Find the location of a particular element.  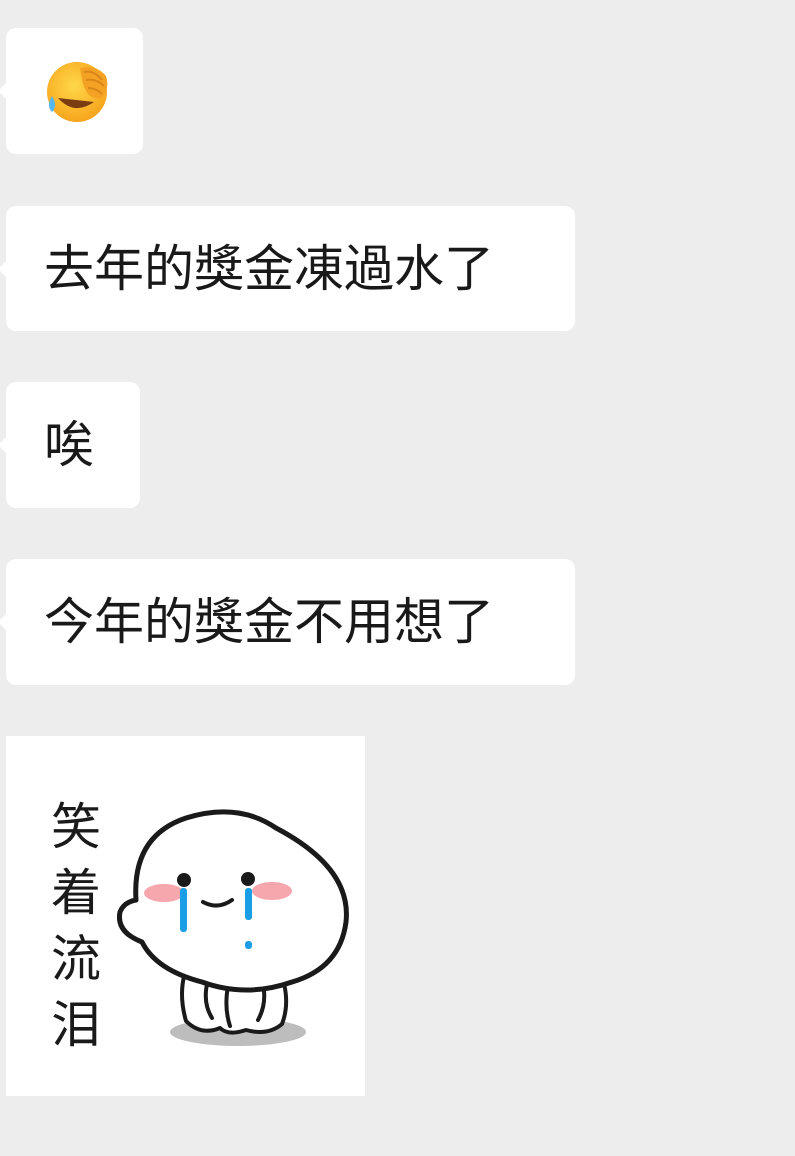

message-bubble-text: 今年的獎金不用想了 is located at coordinates (287, 622).